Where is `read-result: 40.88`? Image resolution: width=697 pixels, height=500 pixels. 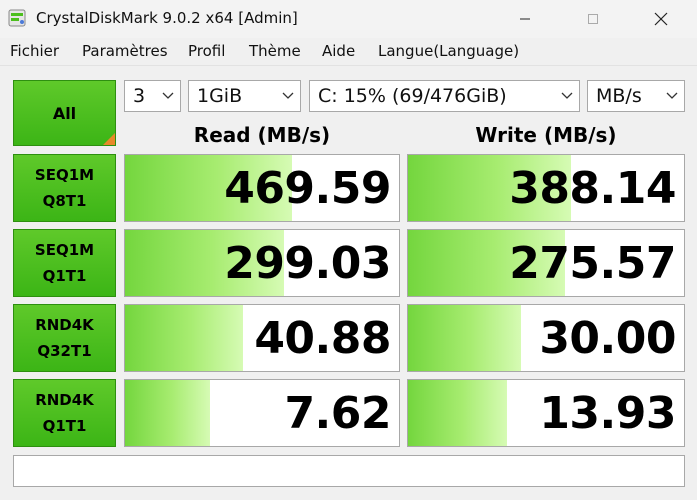 read-result: 40.88 is located at coordinates (262, 338).